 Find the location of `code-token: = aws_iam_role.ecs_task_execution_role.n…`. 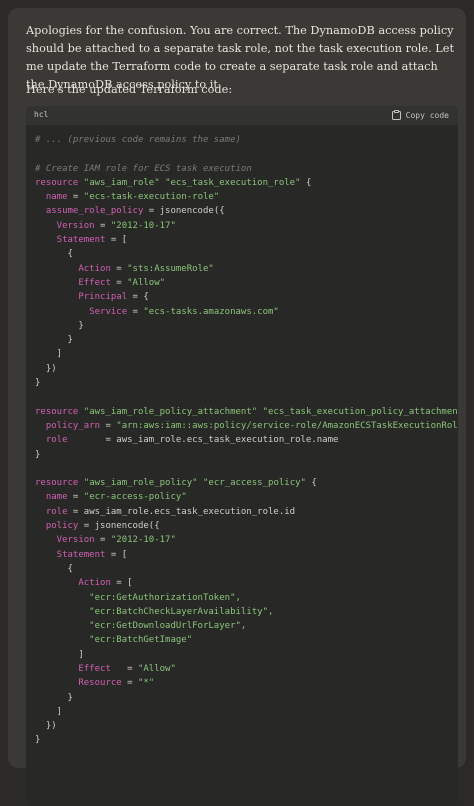

code-token: = aws_iam_role.ecs_task_execution_role.n… is located at coordinates (203, 440).